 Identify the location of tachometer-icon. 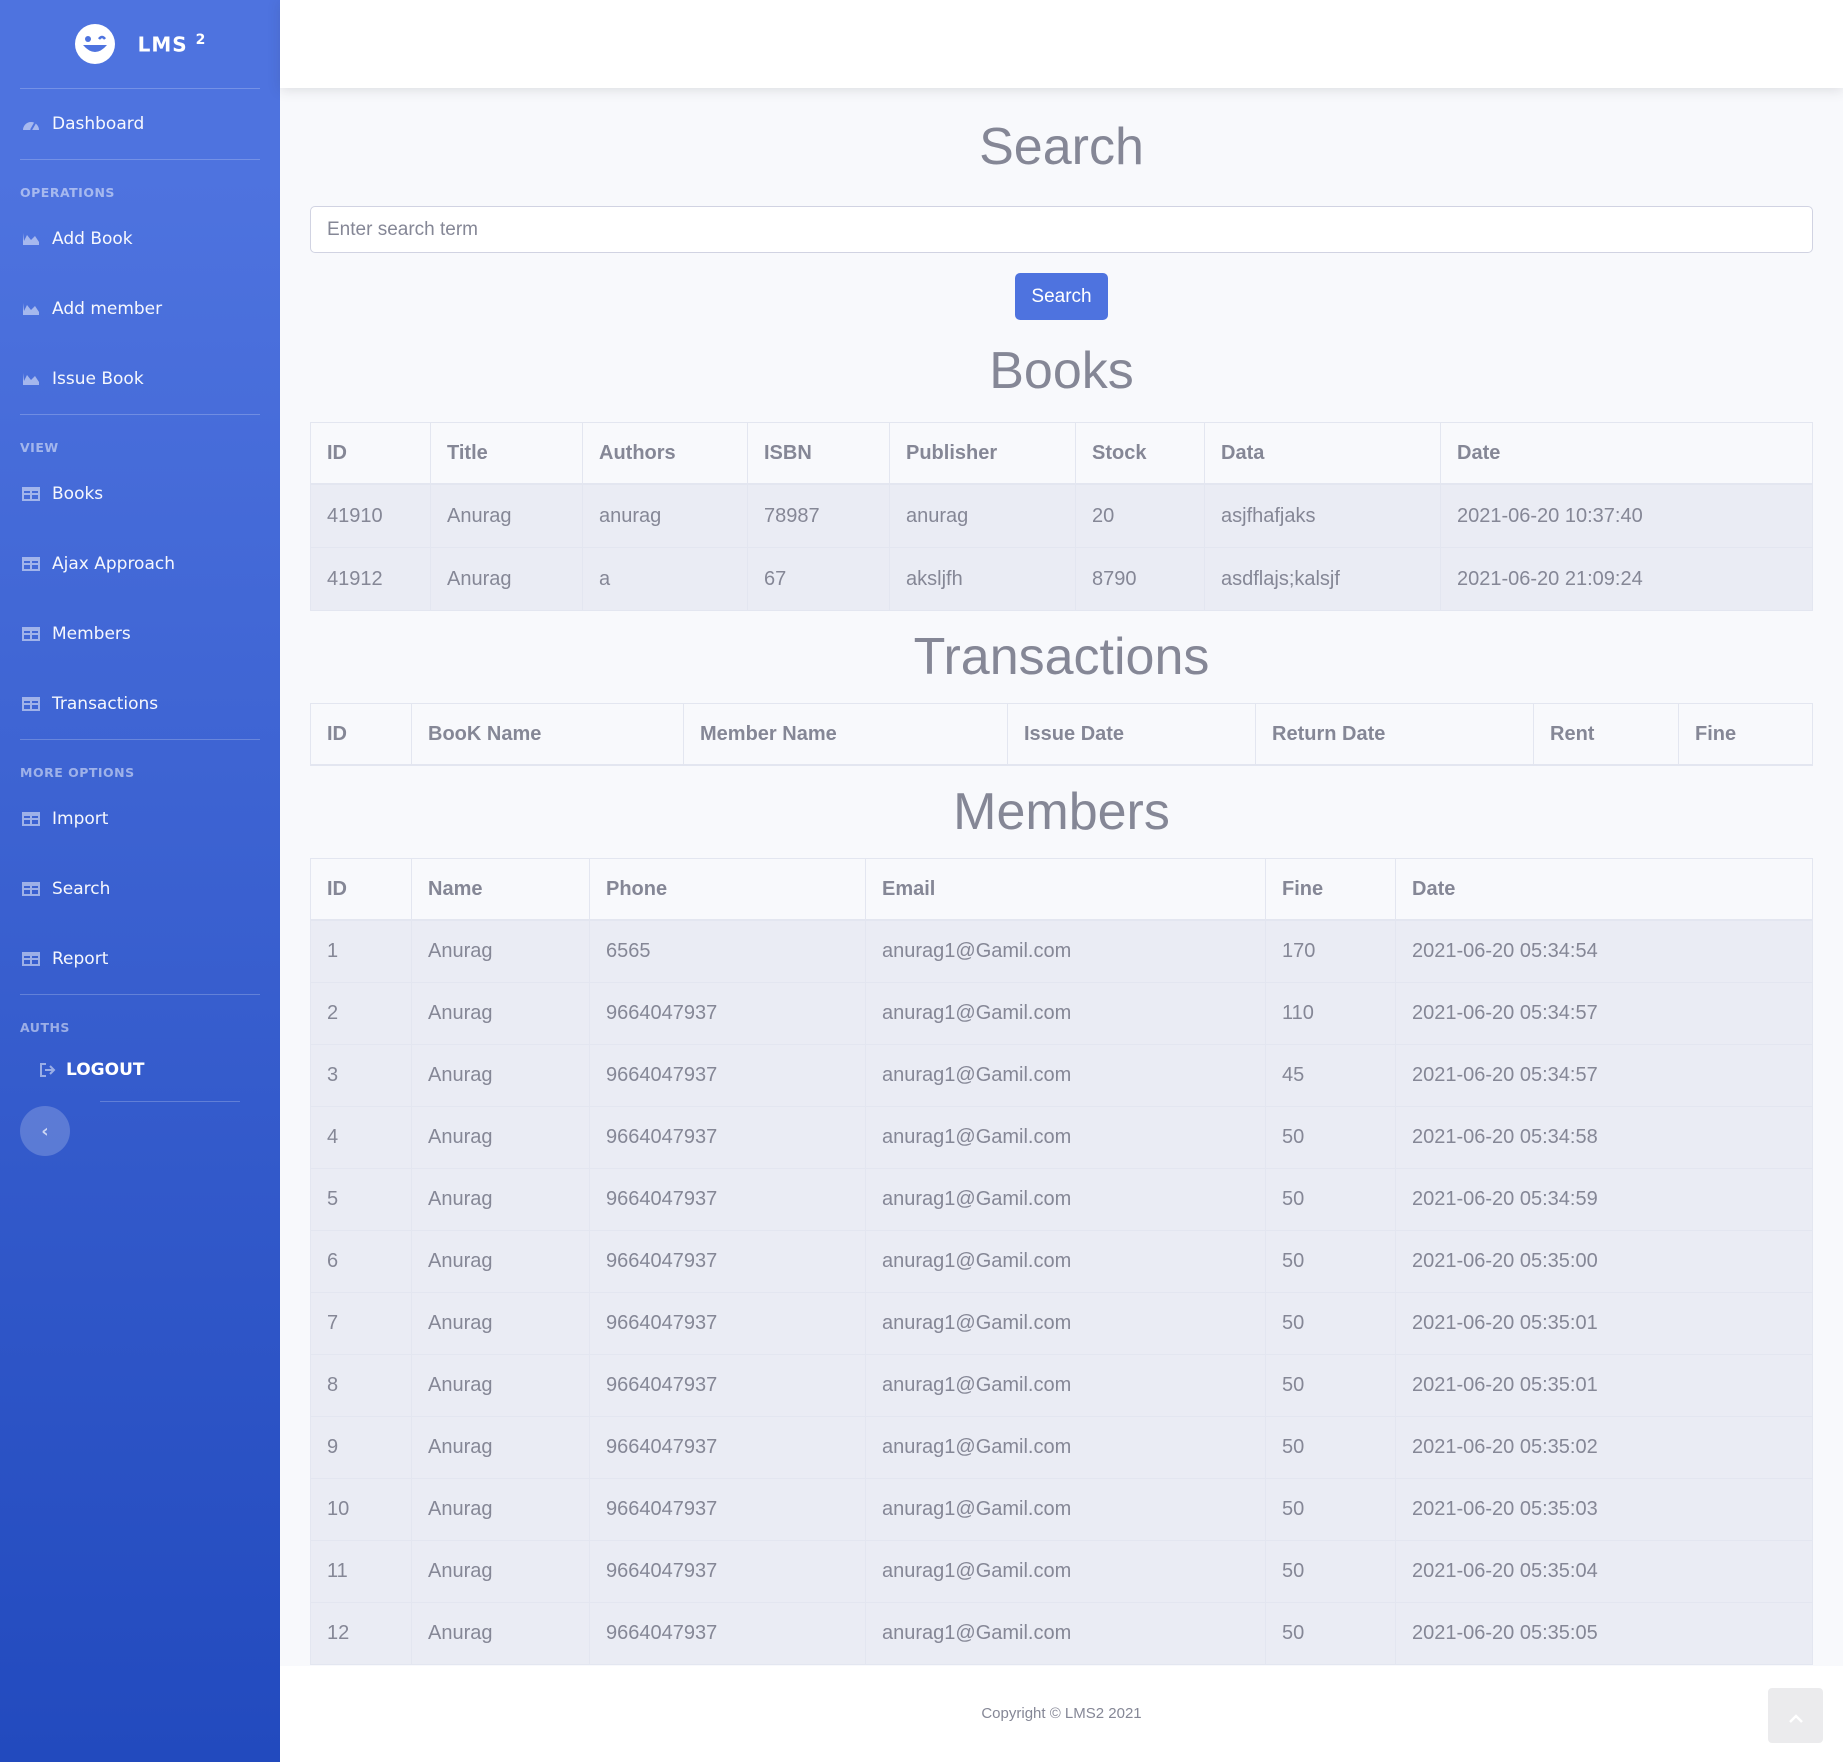
(31, 124).